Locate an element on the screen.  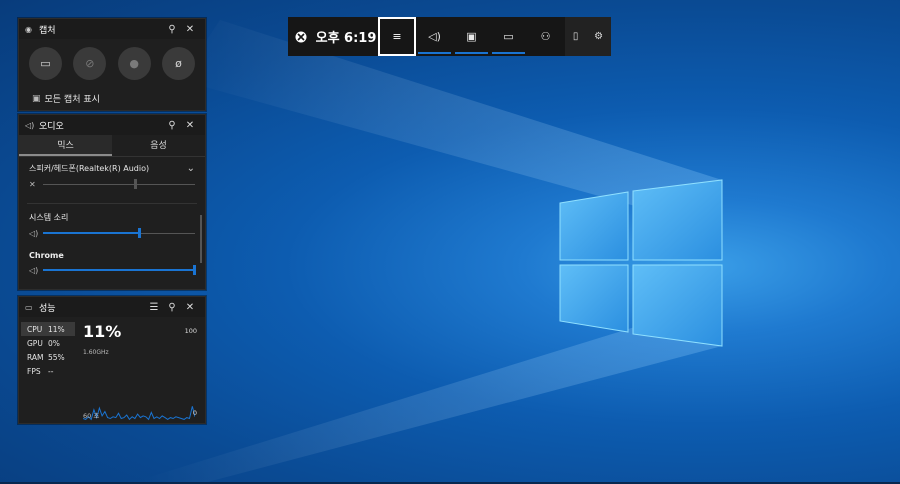
audio-header: ◁) 오디오 ⚲ ✕ is located at coordinates (112, 125).